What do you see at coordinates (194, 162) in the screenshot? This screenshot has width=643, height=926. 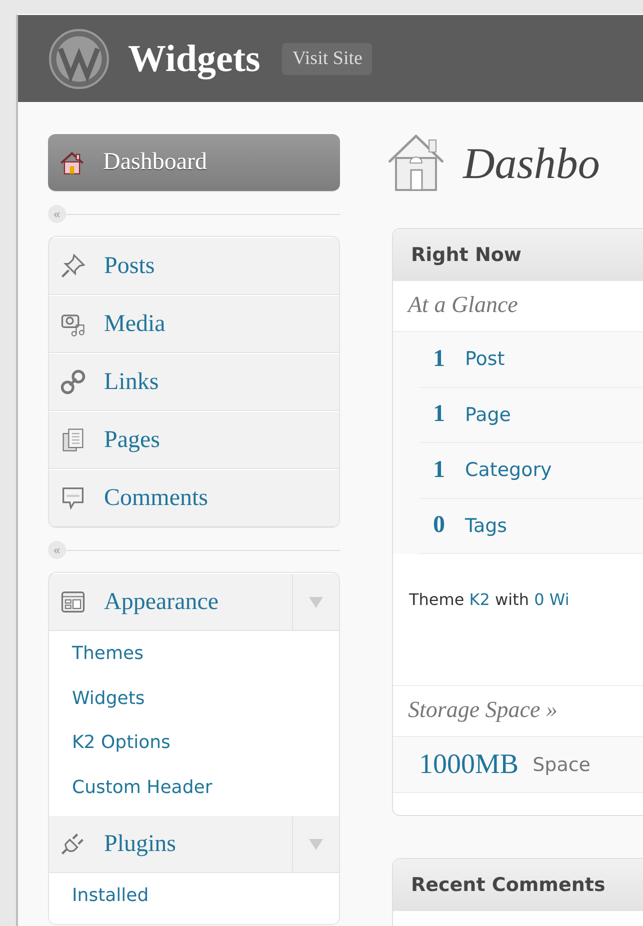 I see `menu-item: Dashboard` at bounding box center [194, 162].